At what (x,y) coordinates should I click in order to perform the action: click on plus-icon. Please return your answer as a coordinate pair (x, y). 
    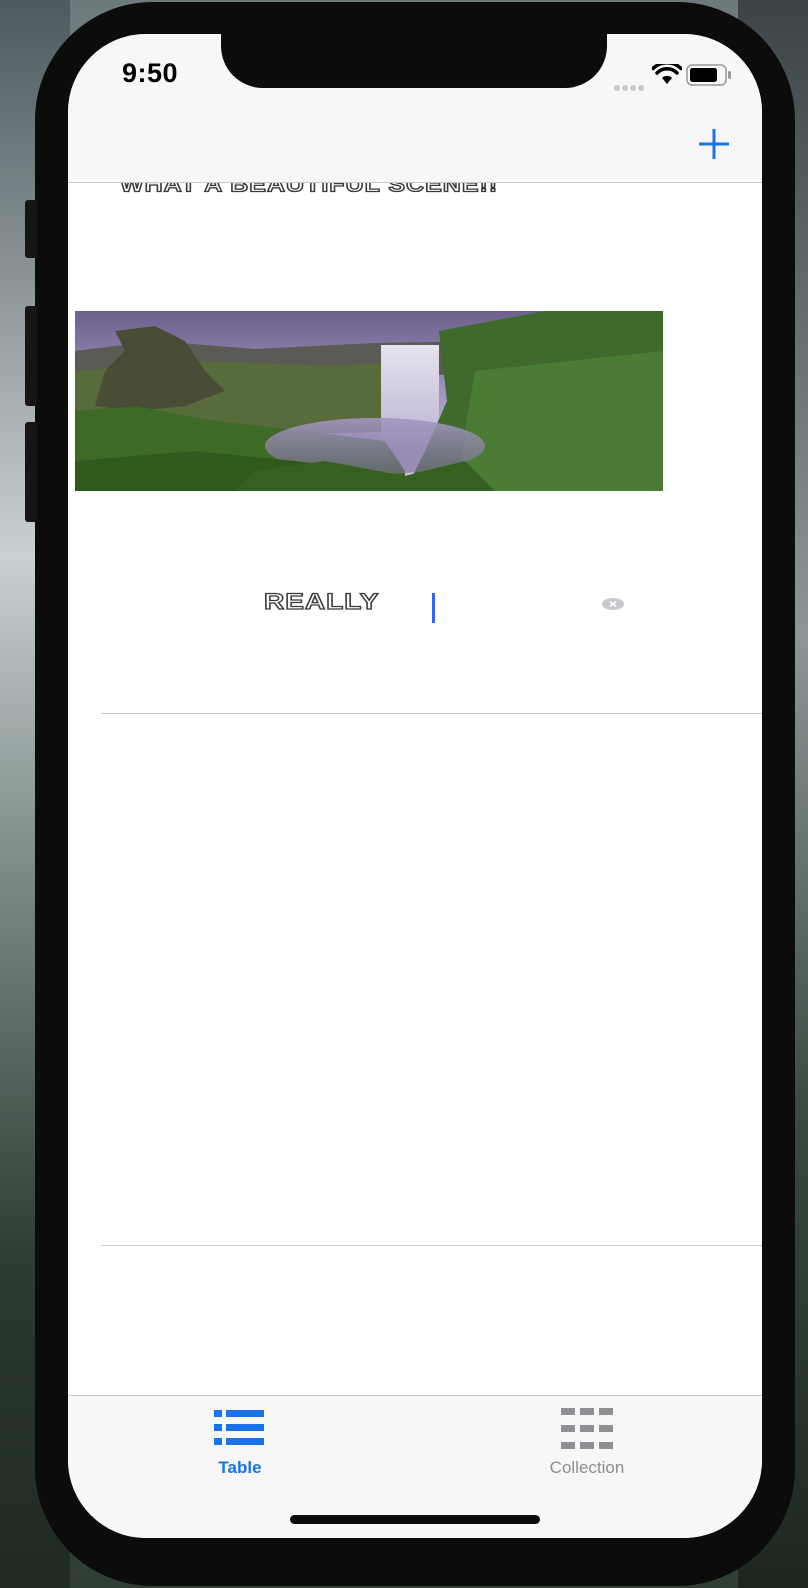
    Looking at the image, I should click on (714, 144).